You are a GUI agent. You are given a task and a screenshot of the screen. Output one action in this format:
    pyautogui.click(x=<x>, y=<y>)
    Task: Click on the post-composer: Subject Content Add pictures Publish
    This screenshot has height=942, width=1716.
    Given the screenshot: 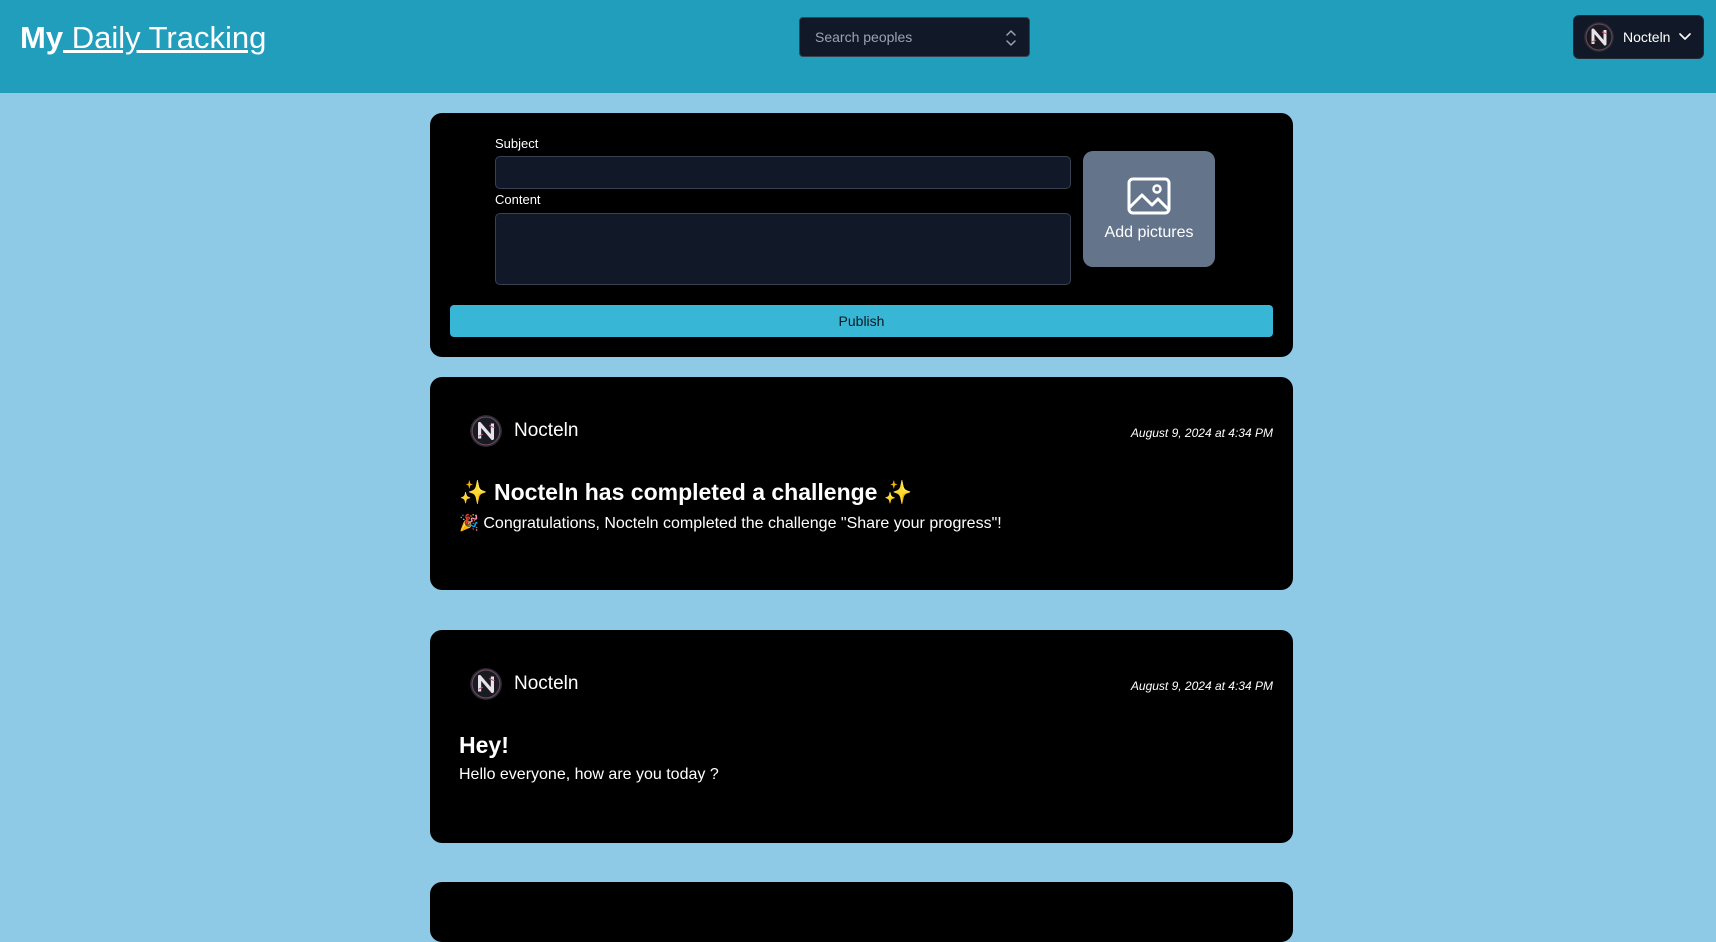 What is the action you would take?
    pyautogui.click(x=861, y=235)
    